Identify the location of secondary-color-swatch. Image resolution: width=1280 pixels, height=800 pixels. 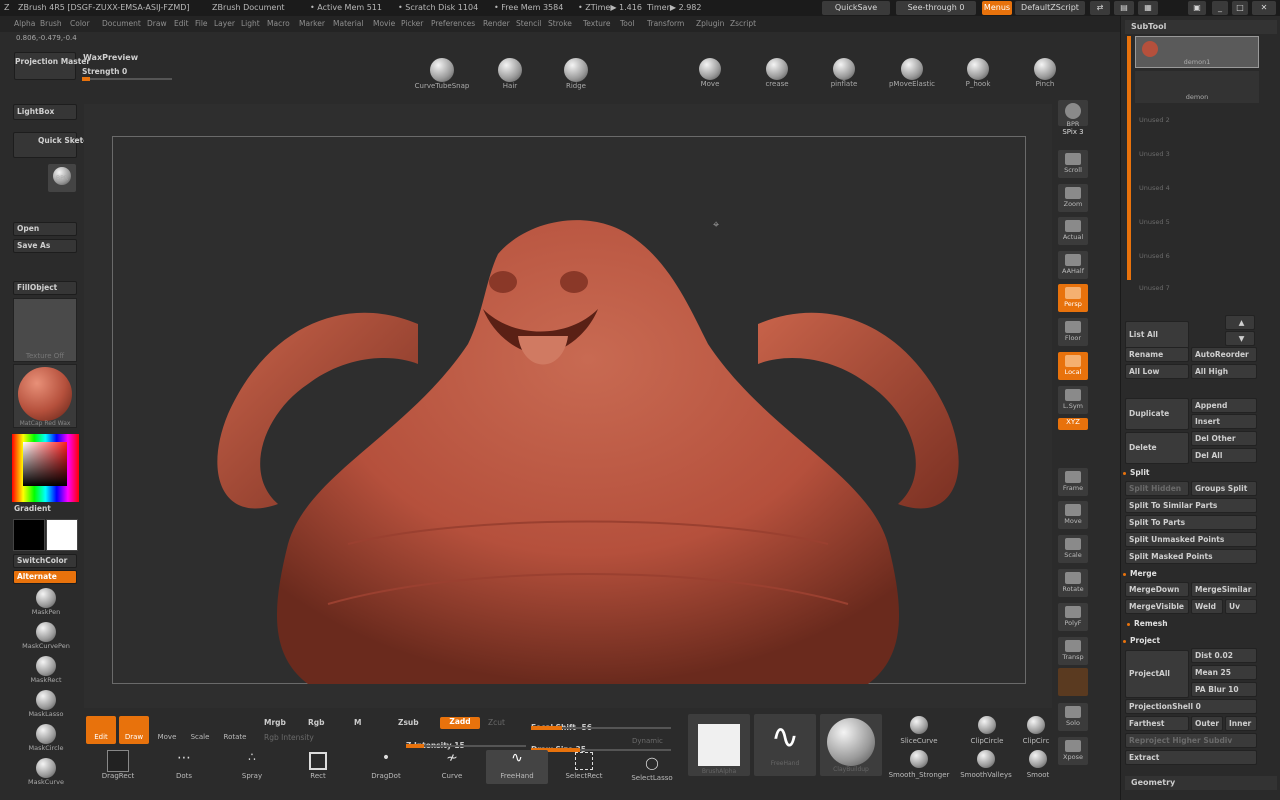
(29, 535).